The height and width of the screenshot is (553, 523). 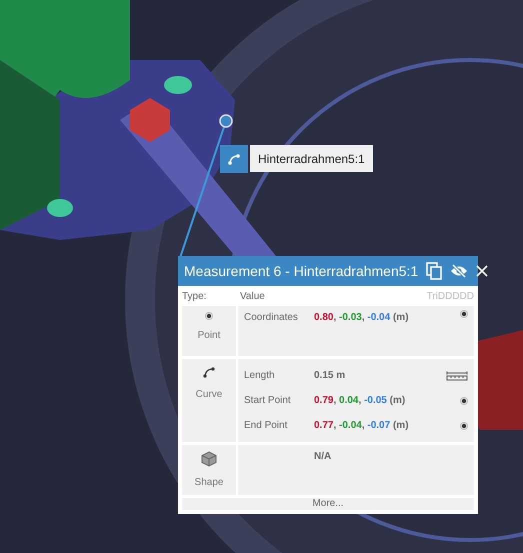 What do you see at coordinates (260, 376) in the screenshot?
I see `property-label: Length` at bounding box center [260, 376].